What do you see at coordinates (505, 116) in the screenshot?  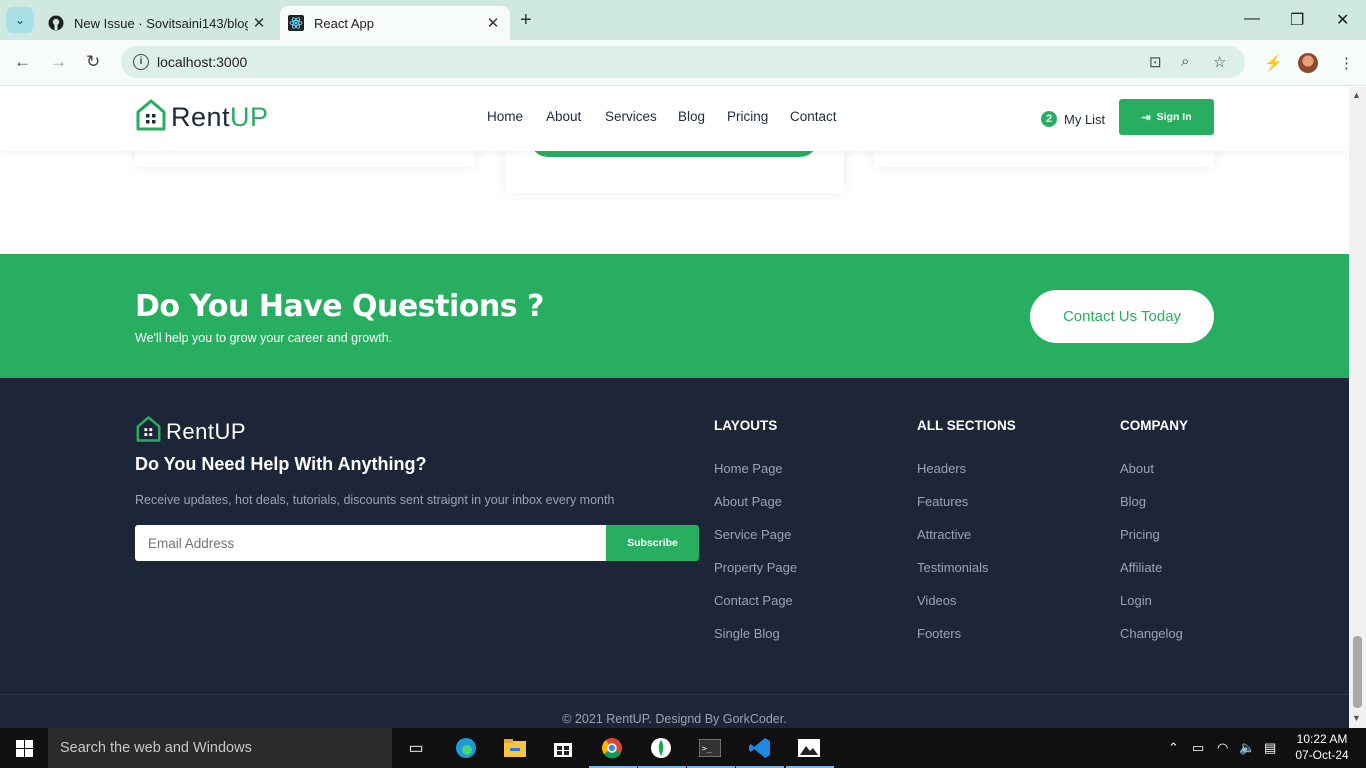 I see `nav-home: Home` at bounding box center [505, 116].